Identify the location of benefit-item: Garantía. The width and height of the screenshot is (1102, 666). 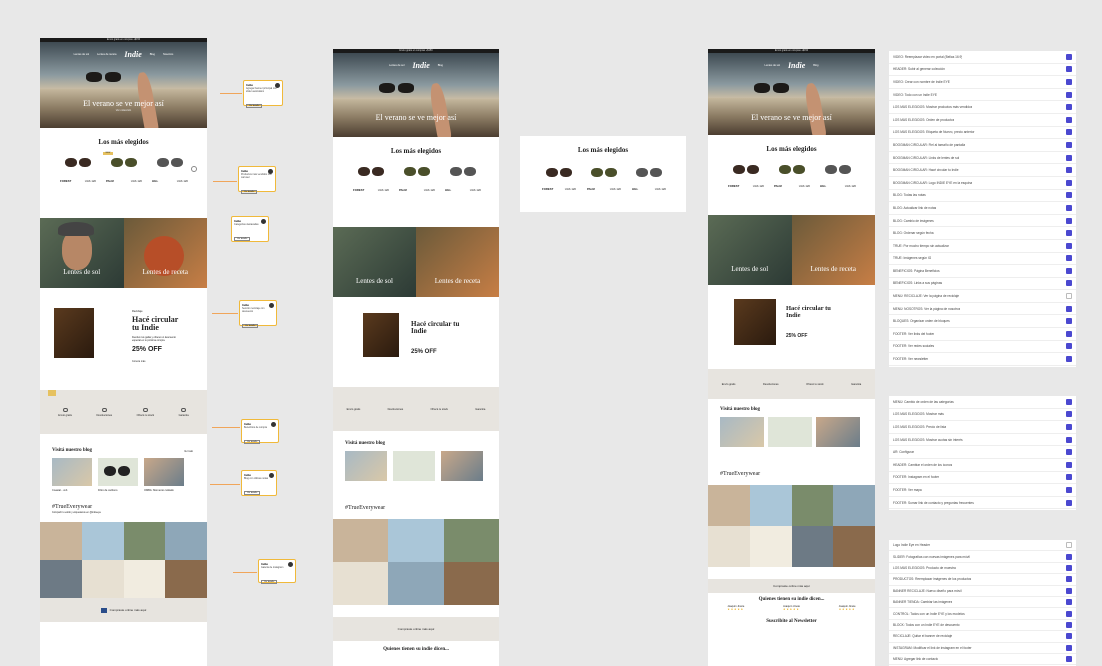
(184, 412).